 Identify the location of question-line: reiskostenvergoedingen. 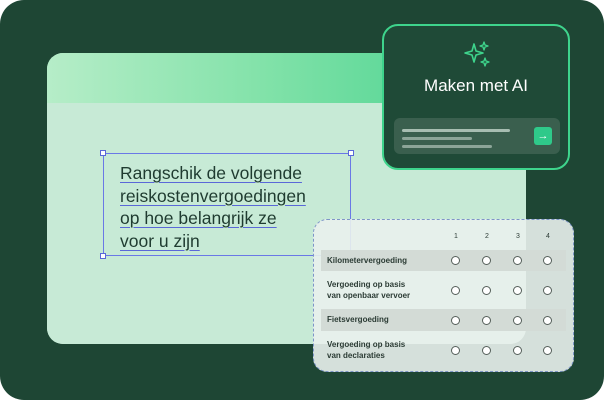
(213, 195).